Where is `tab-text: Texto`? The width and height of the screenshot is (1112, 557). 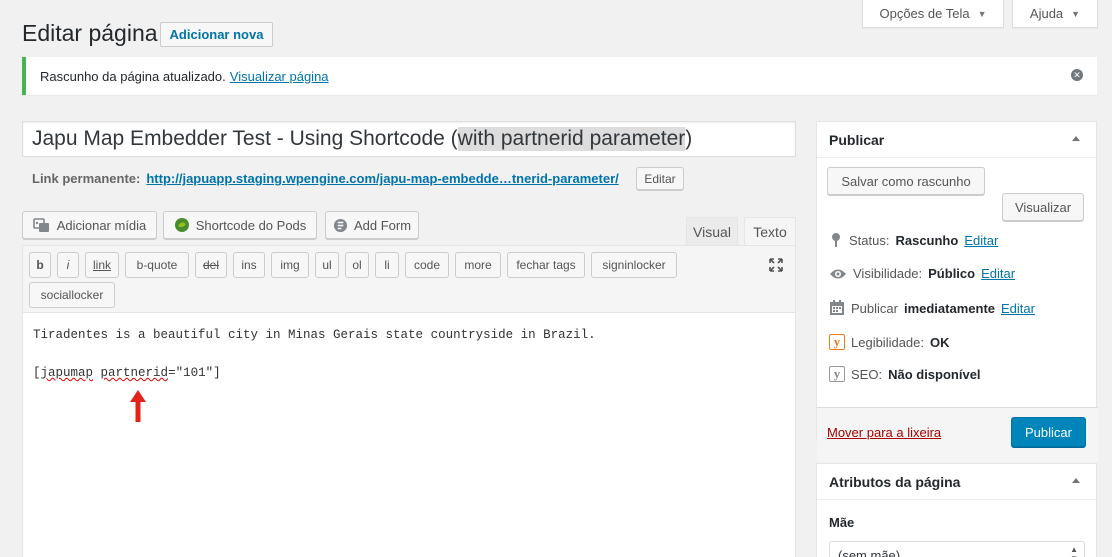 tab-text: Texto is located at coordinates (770, 231).